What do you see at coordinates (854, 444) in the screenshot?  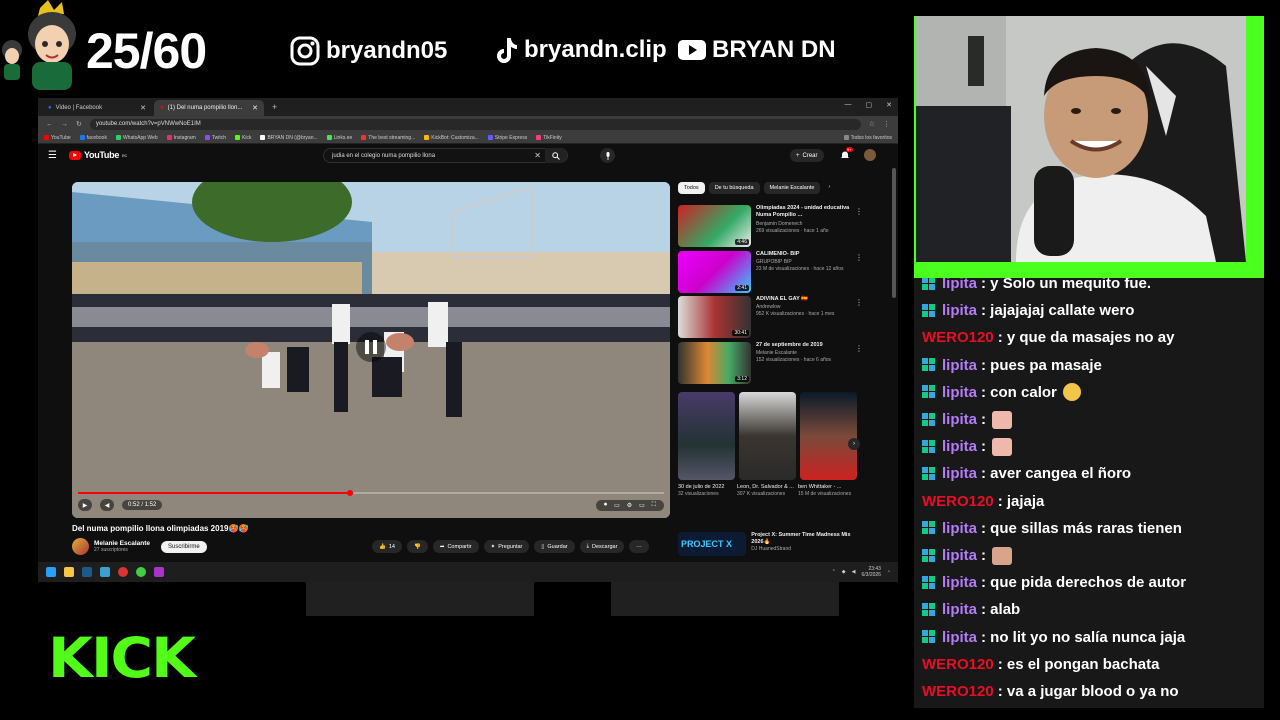 I see `shorts-next-icon: ›` at bounding box center [854, 444].